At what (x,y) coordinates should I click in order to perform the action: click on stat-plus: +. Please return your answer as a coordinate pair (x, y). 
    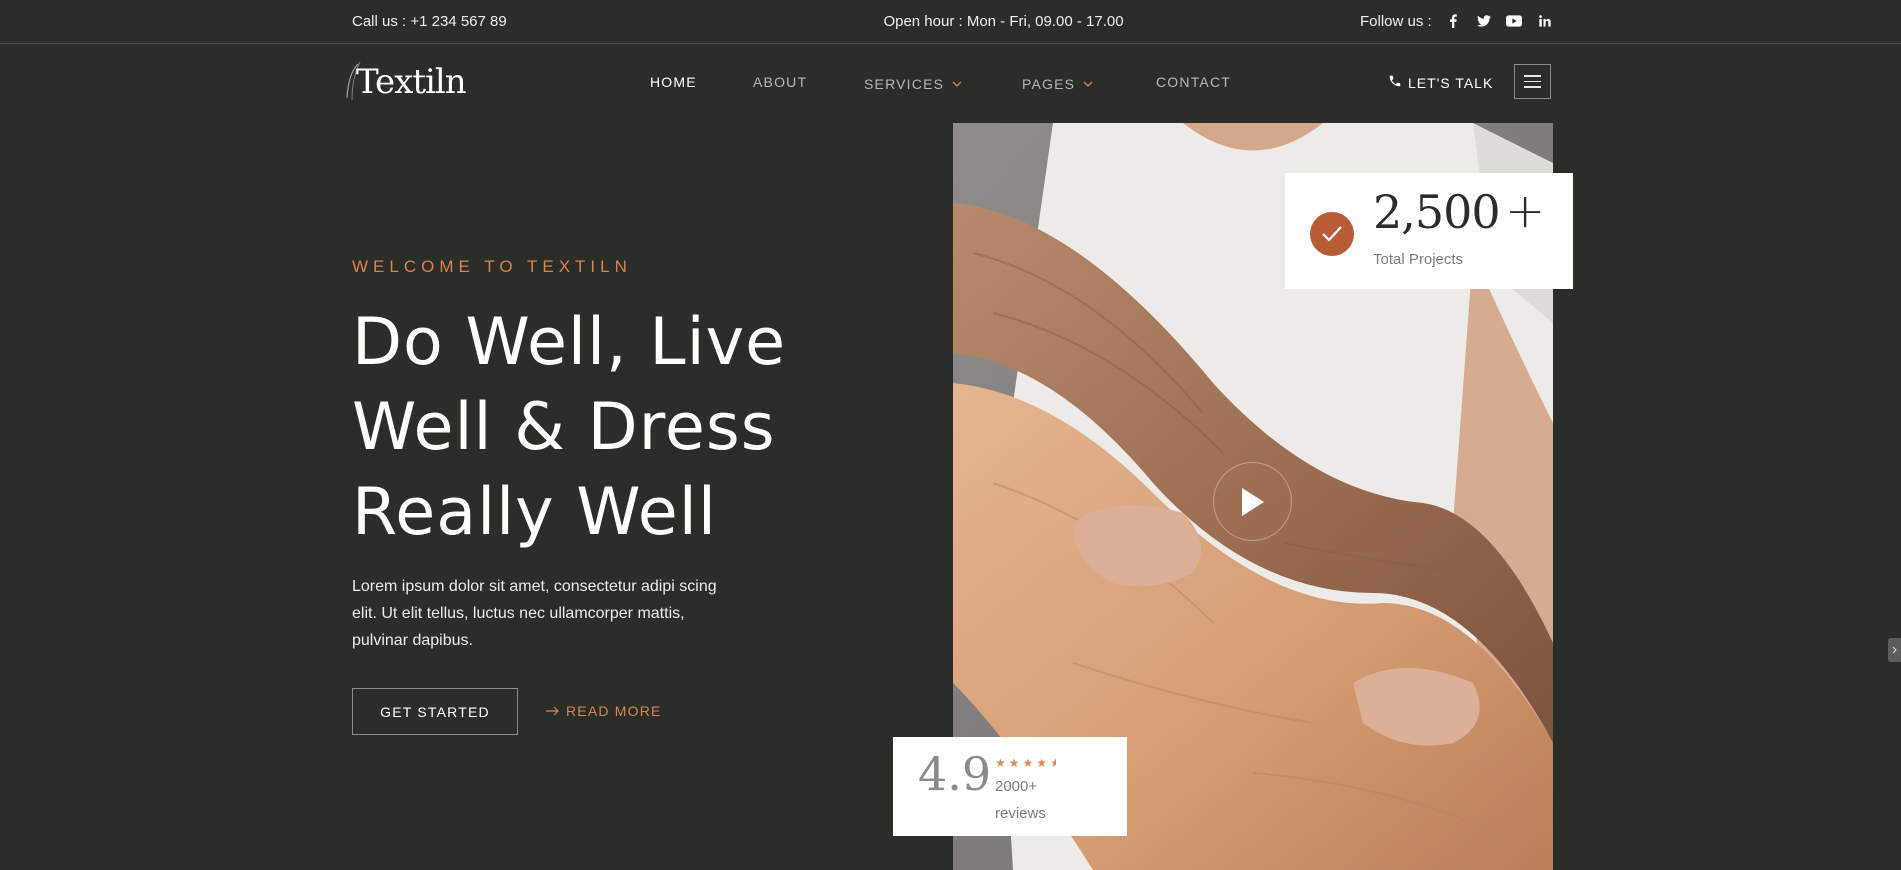
    Looking at the image, I should click on (1525, 211).